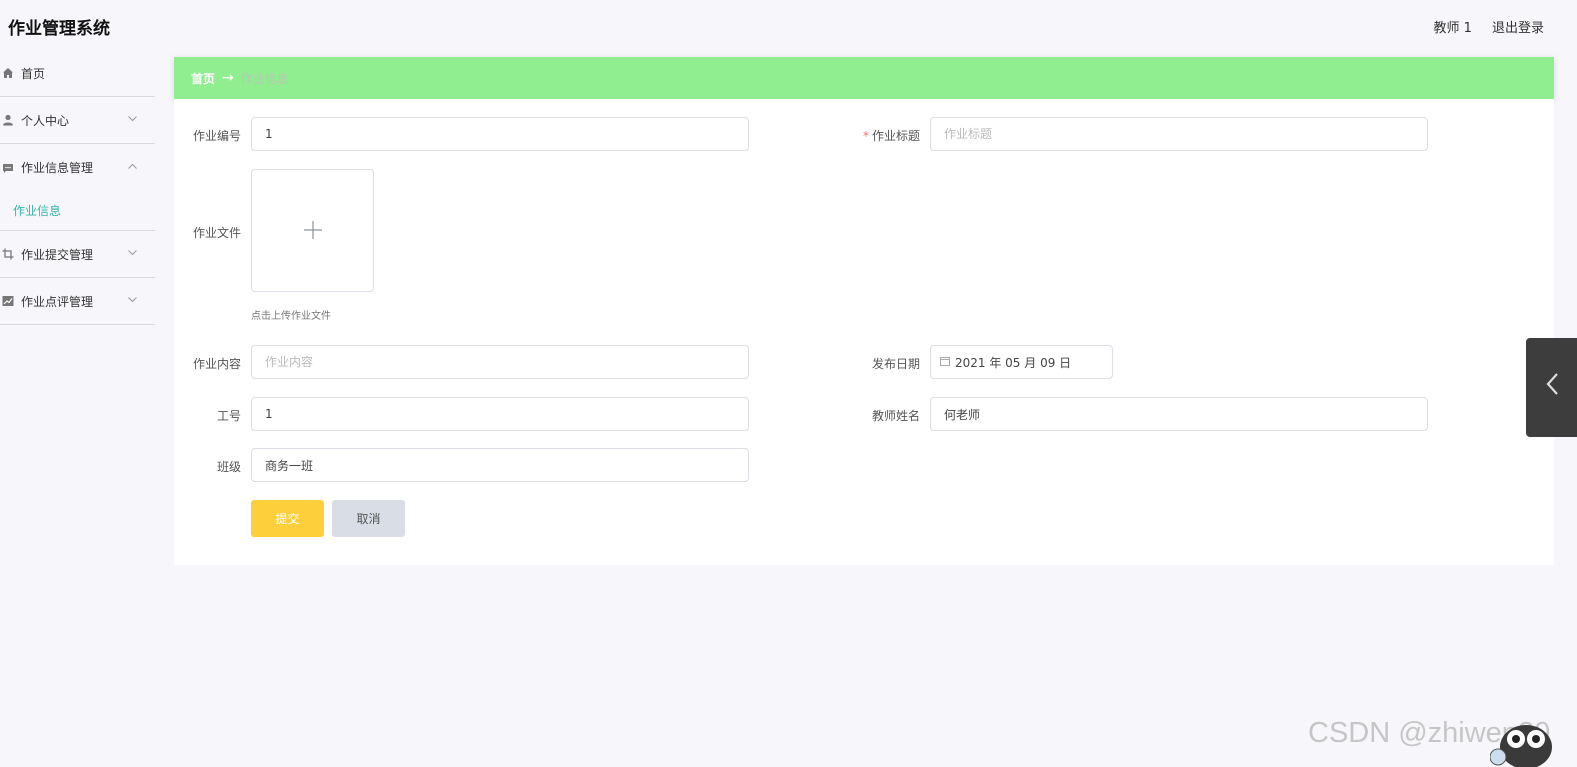  I want to click on homework-title-label-text: 作业标题, so click(895, 136).